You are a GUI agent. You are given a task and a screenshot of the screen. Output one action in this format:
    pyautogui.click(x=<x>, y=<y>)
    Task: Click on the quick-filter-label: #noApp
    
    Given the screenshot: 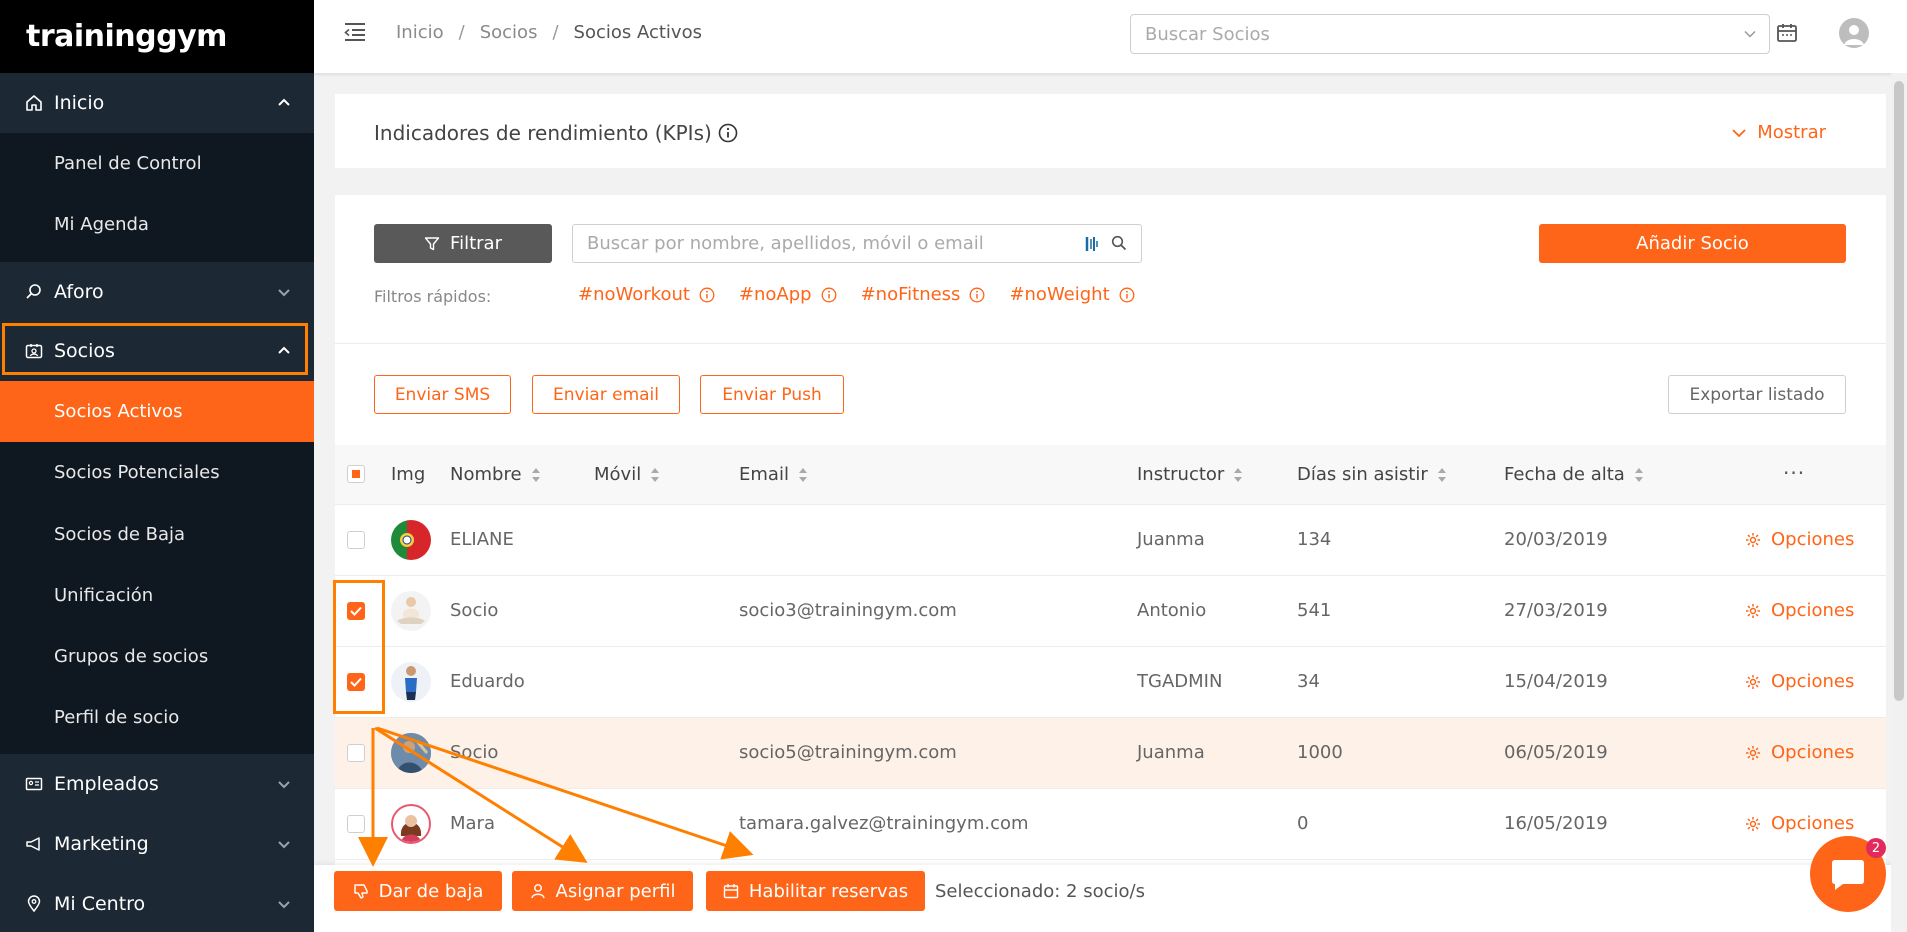 What is the action you would take?
    pyautogui.click(x=775, y=294)
    